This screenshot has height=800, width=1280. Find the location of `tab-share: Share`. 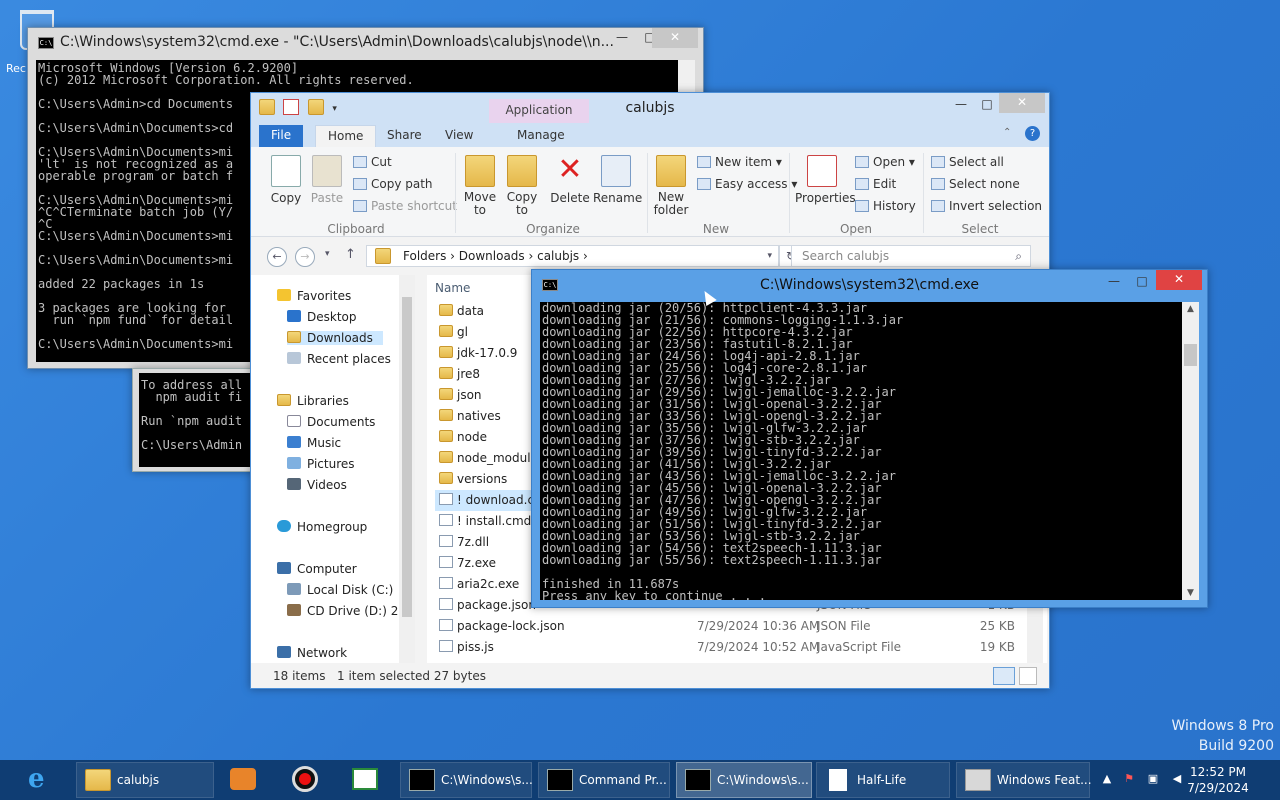

tab-share: Share is located at coordinates (404, 136).